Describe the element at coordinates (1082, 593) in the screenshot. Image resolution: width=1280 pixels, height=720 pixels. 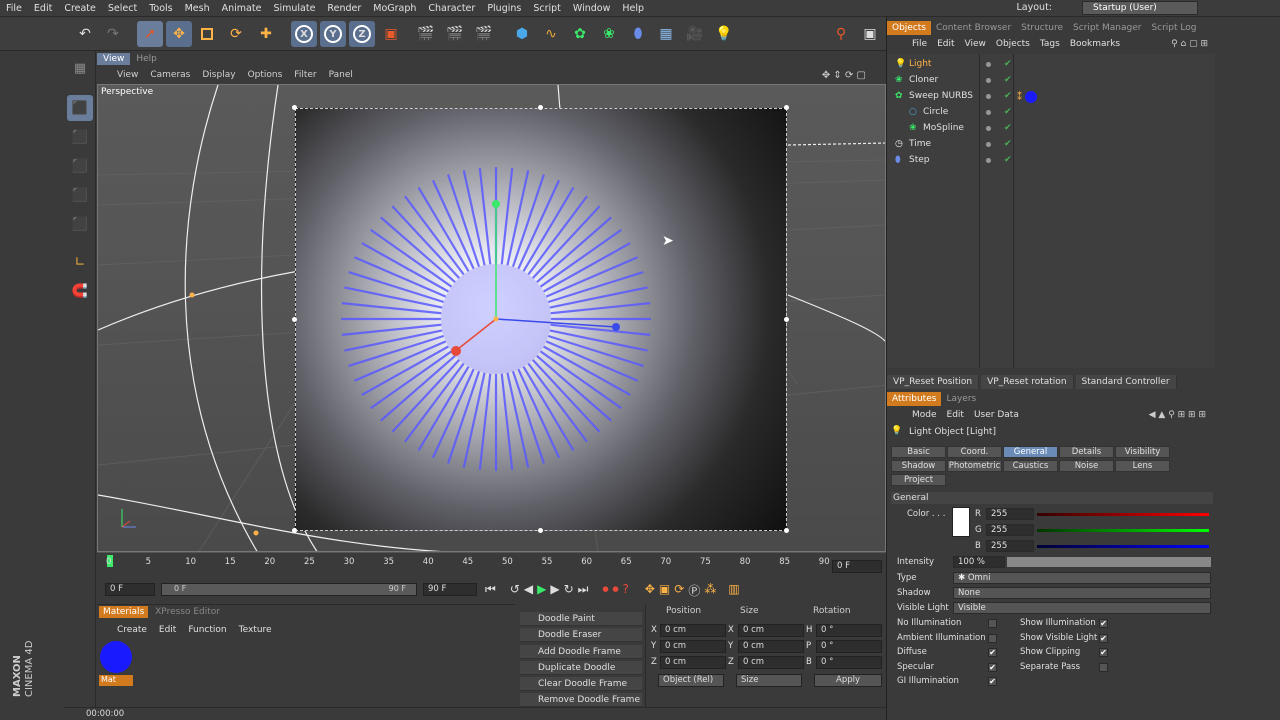
I see `shadow-select: None` at that location.